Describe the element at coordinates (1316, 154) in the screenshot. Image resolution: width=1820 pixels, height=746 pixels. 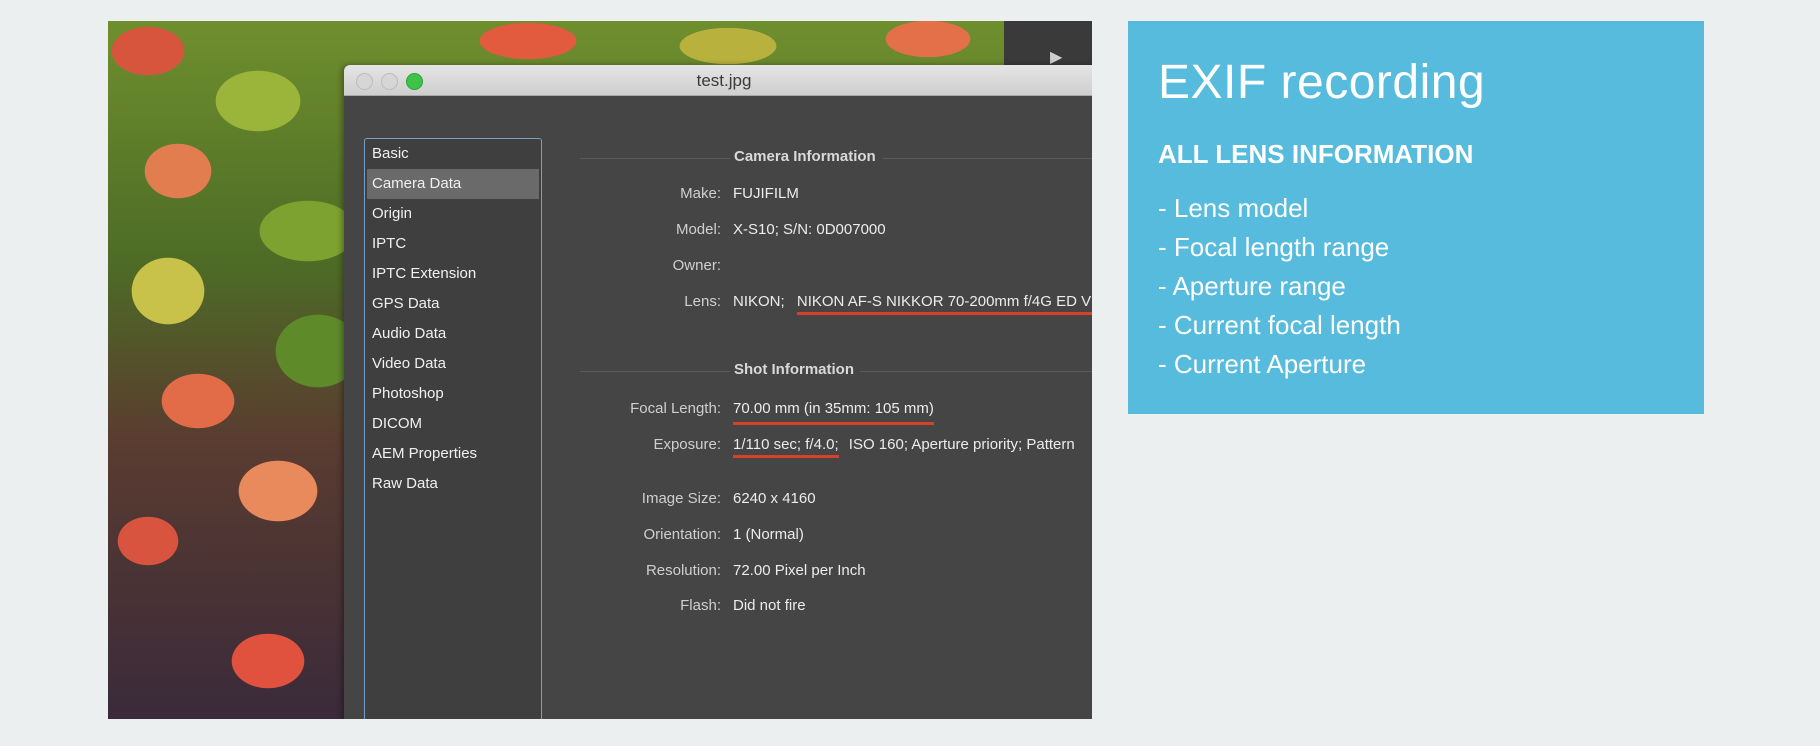
I see `panel-subtitle: ALL LENS INFORMATION` at that location.